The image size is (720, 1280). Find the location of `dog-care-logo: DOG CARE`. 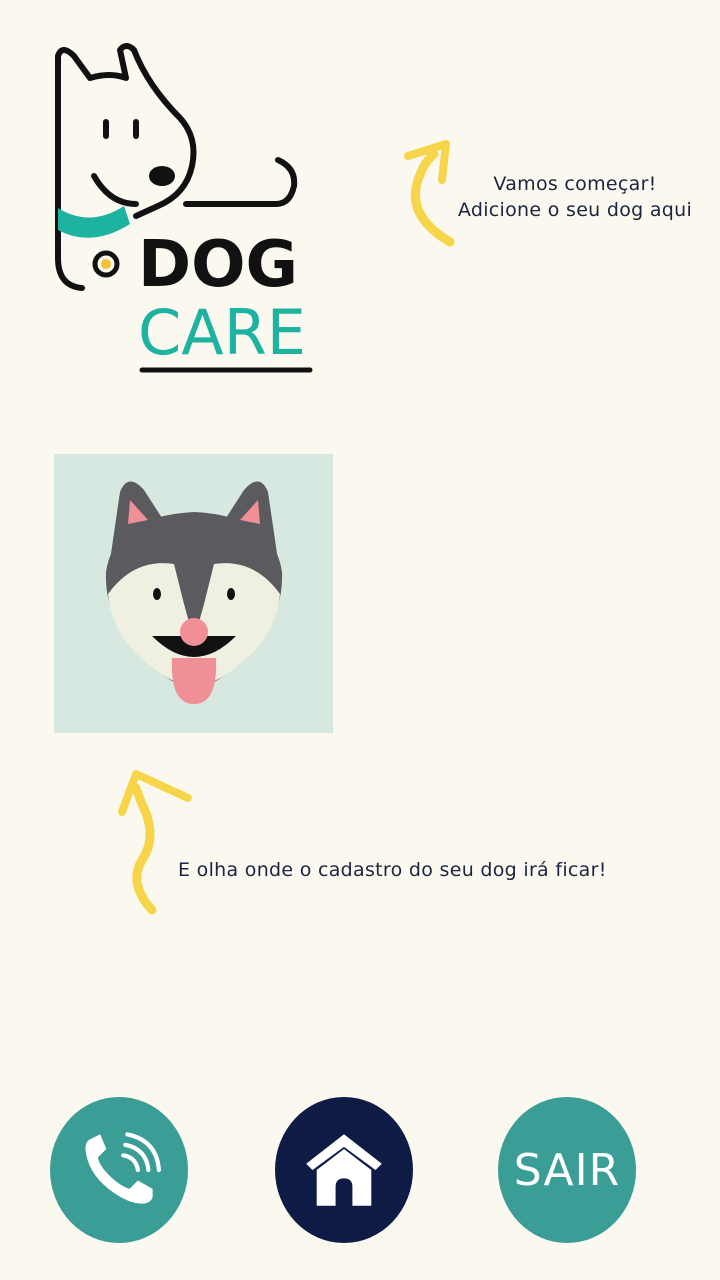

dog-care-logo: DOG CARE is located at coordinates (190, 211).